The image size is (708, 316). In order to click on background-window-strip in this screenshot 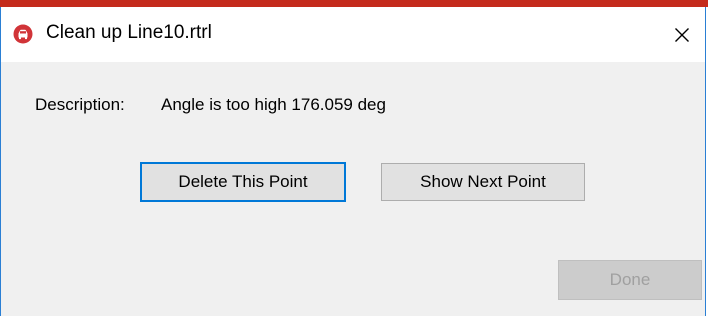, I will do `click(354, 3)`.